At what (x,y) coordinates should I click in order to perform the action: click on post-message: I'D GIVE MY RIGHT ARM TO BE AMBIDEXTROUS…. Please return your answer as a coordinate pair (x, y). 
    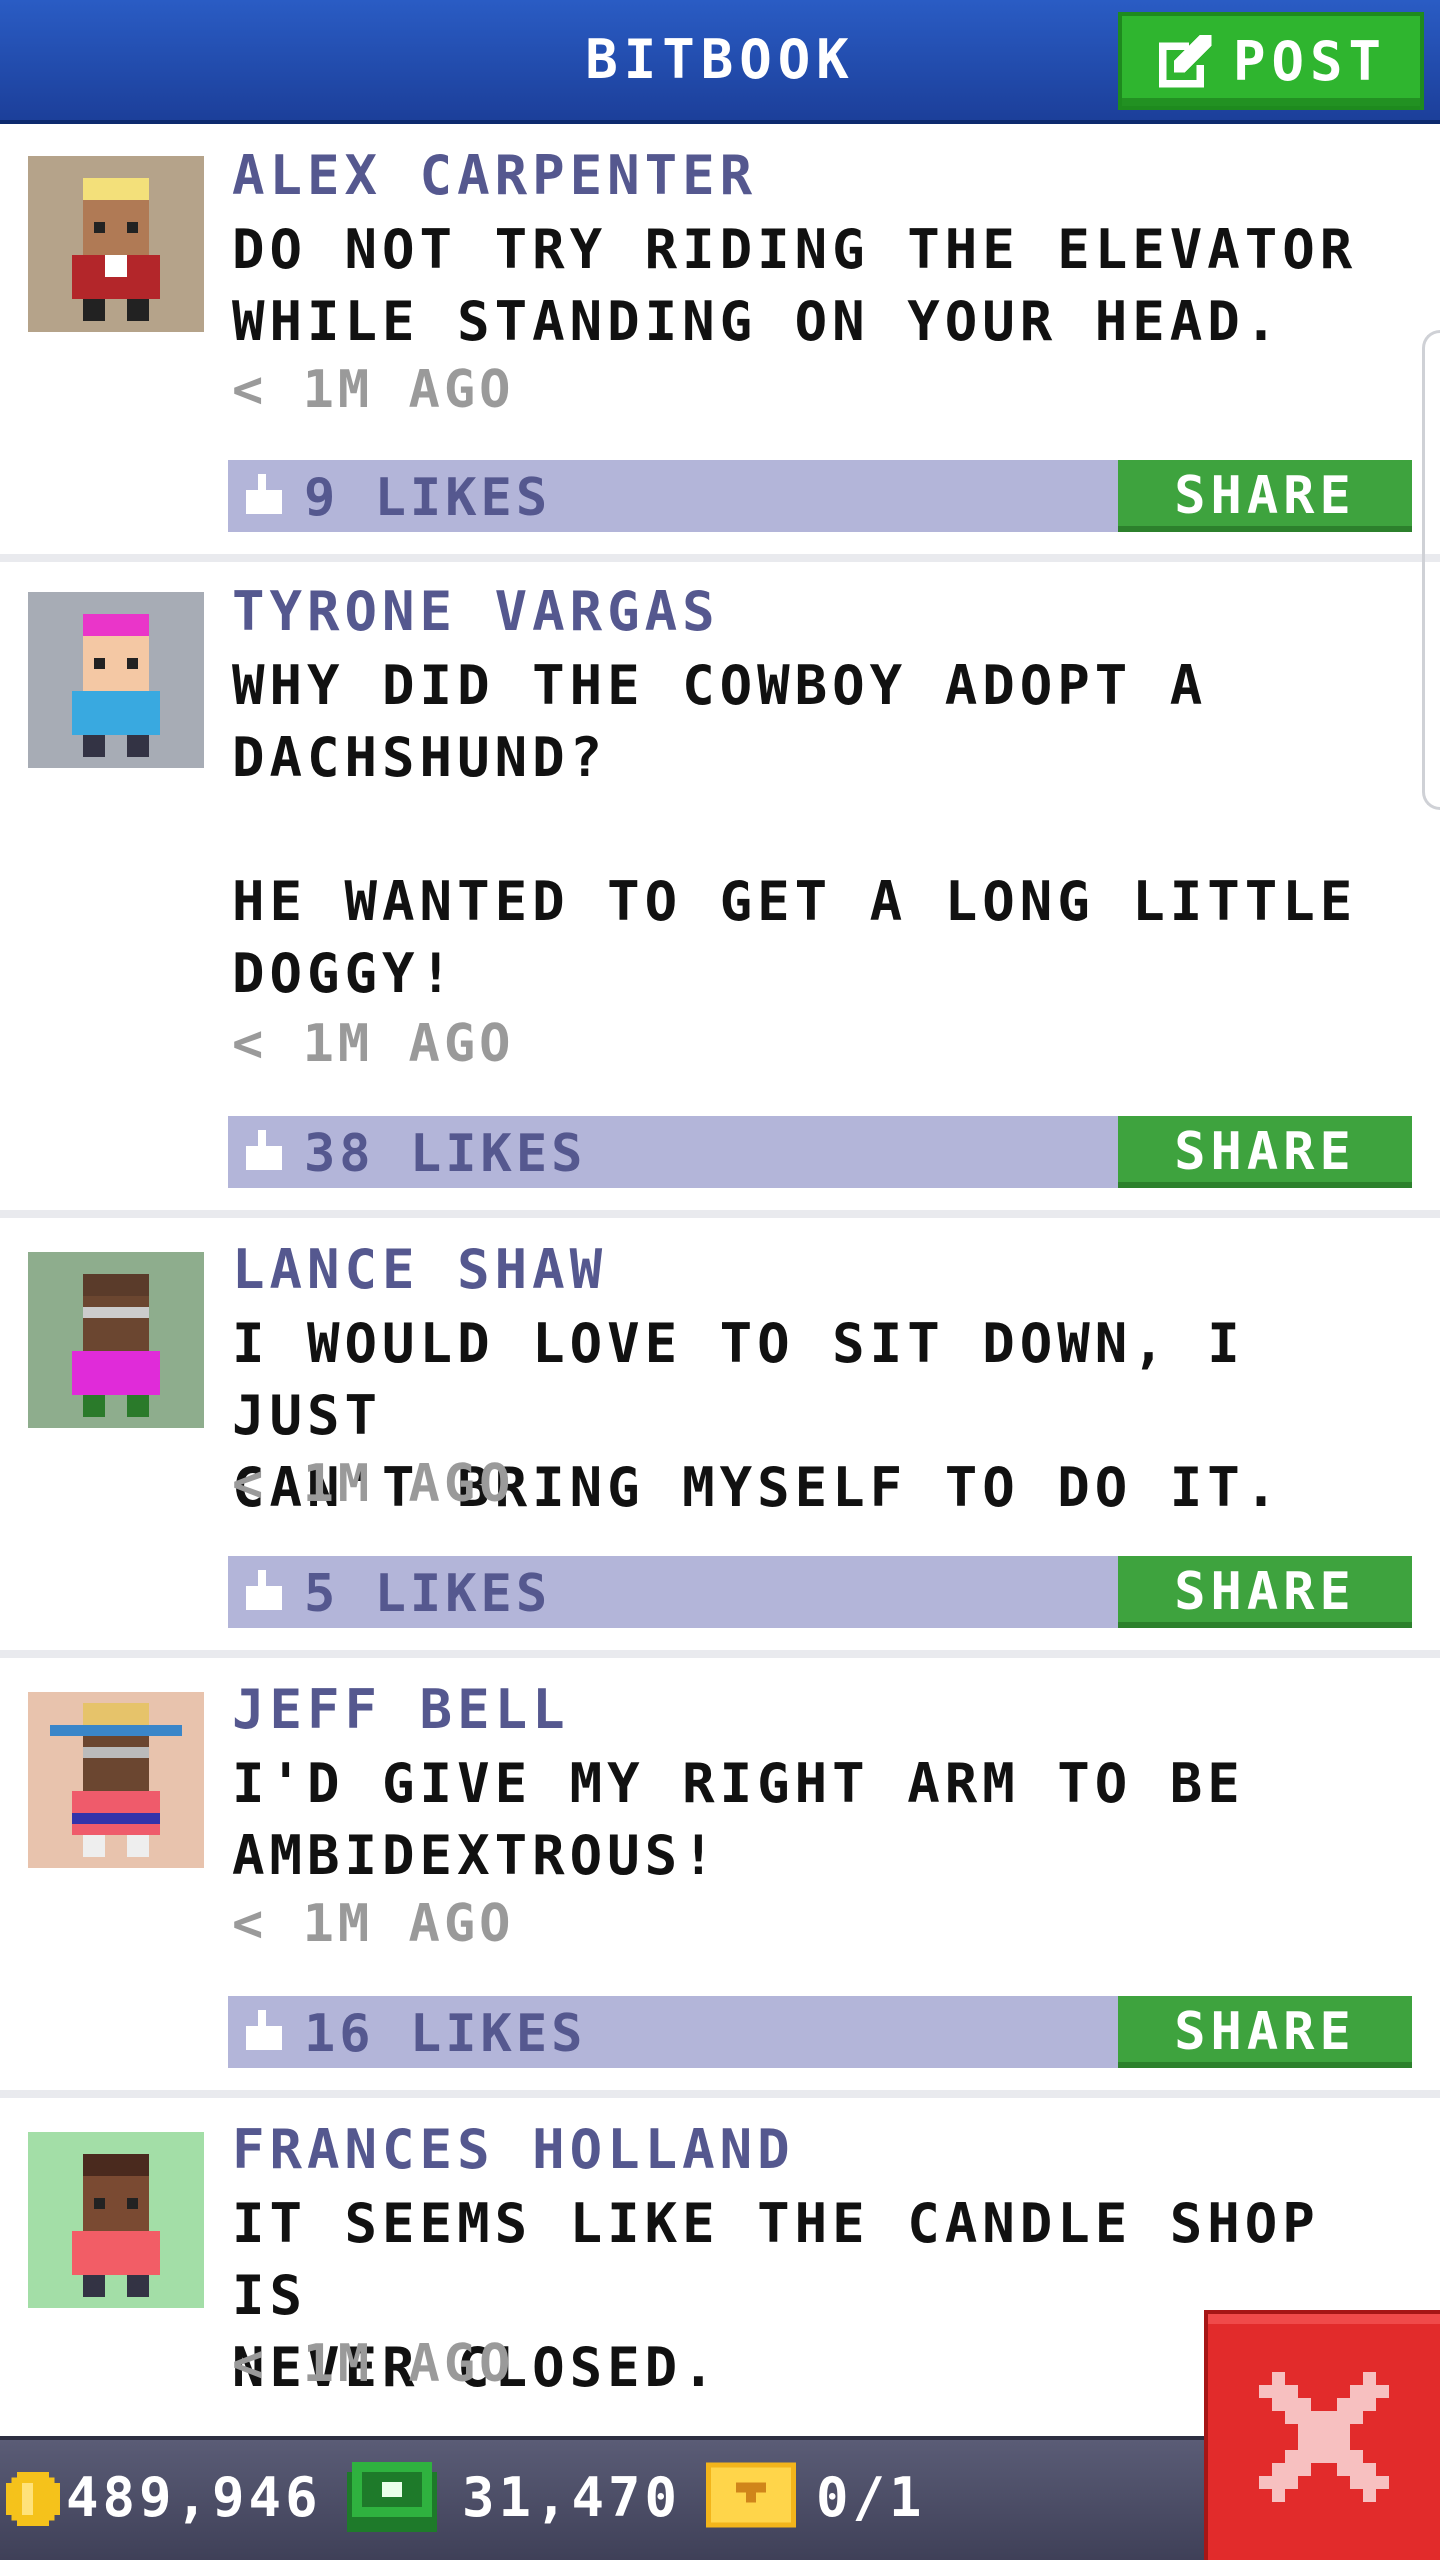
    Looking at the image, I should click on (738, 1819).